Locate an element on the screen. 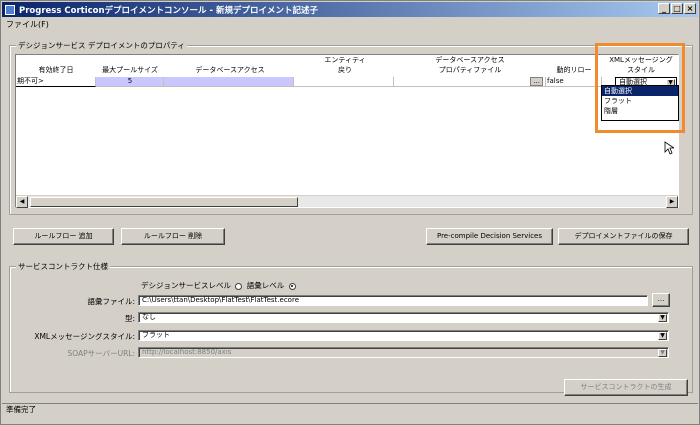  col-header-entity-bottom: 戻り is located at coordinates (345, 70).